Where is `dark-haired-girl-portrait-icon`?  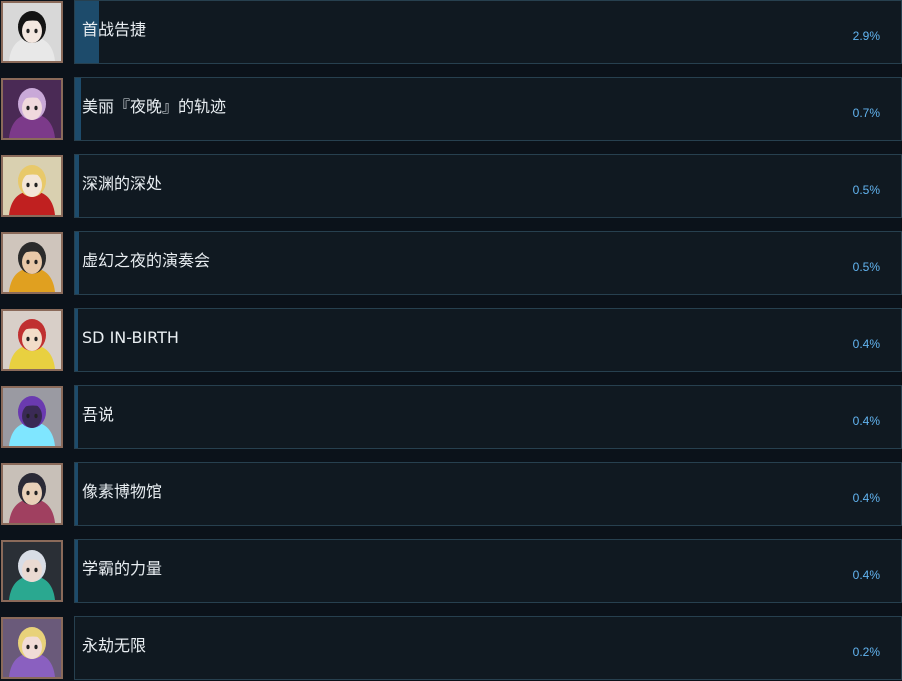 dark-haired-girl-portrait-icon is located at coordinates (32, 32).